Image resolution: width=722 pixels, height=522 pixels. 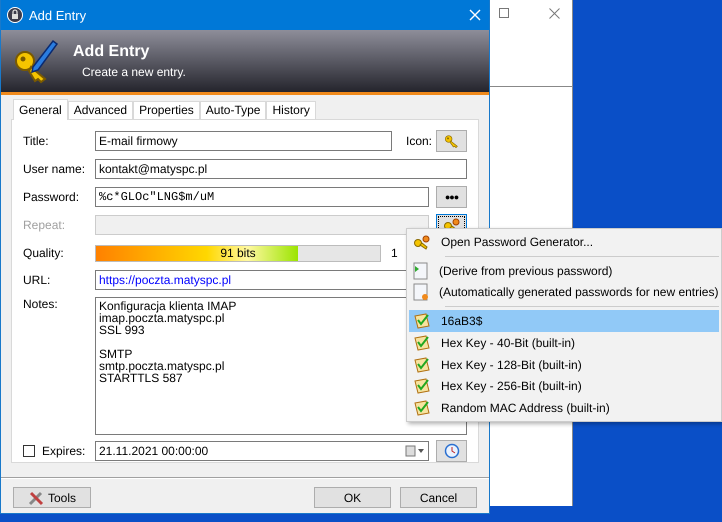 What do you see at coordinates (352, 497) in the screenshot?
I see `ok-button: OK` at bounding box center [352, 497].